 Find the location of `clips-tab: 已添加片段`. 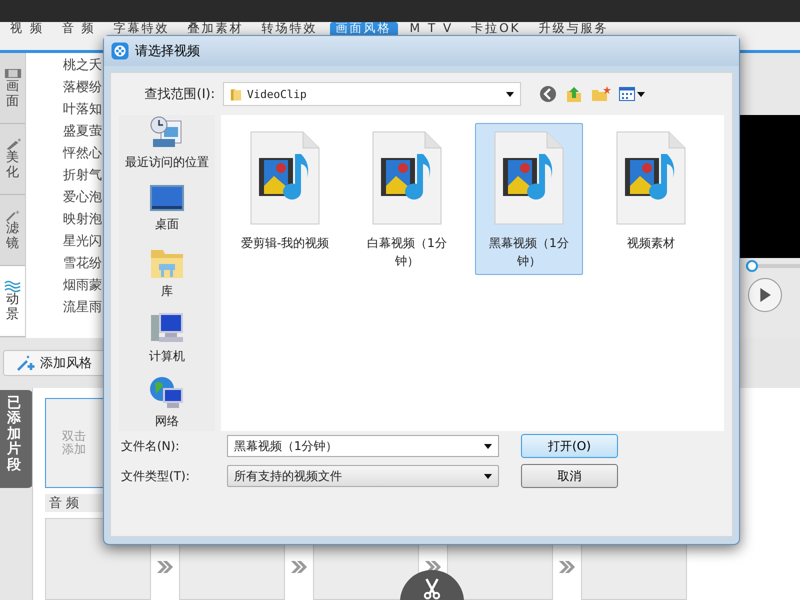

clips-tab: 已添加片段 is located at coordinates (16, 439).